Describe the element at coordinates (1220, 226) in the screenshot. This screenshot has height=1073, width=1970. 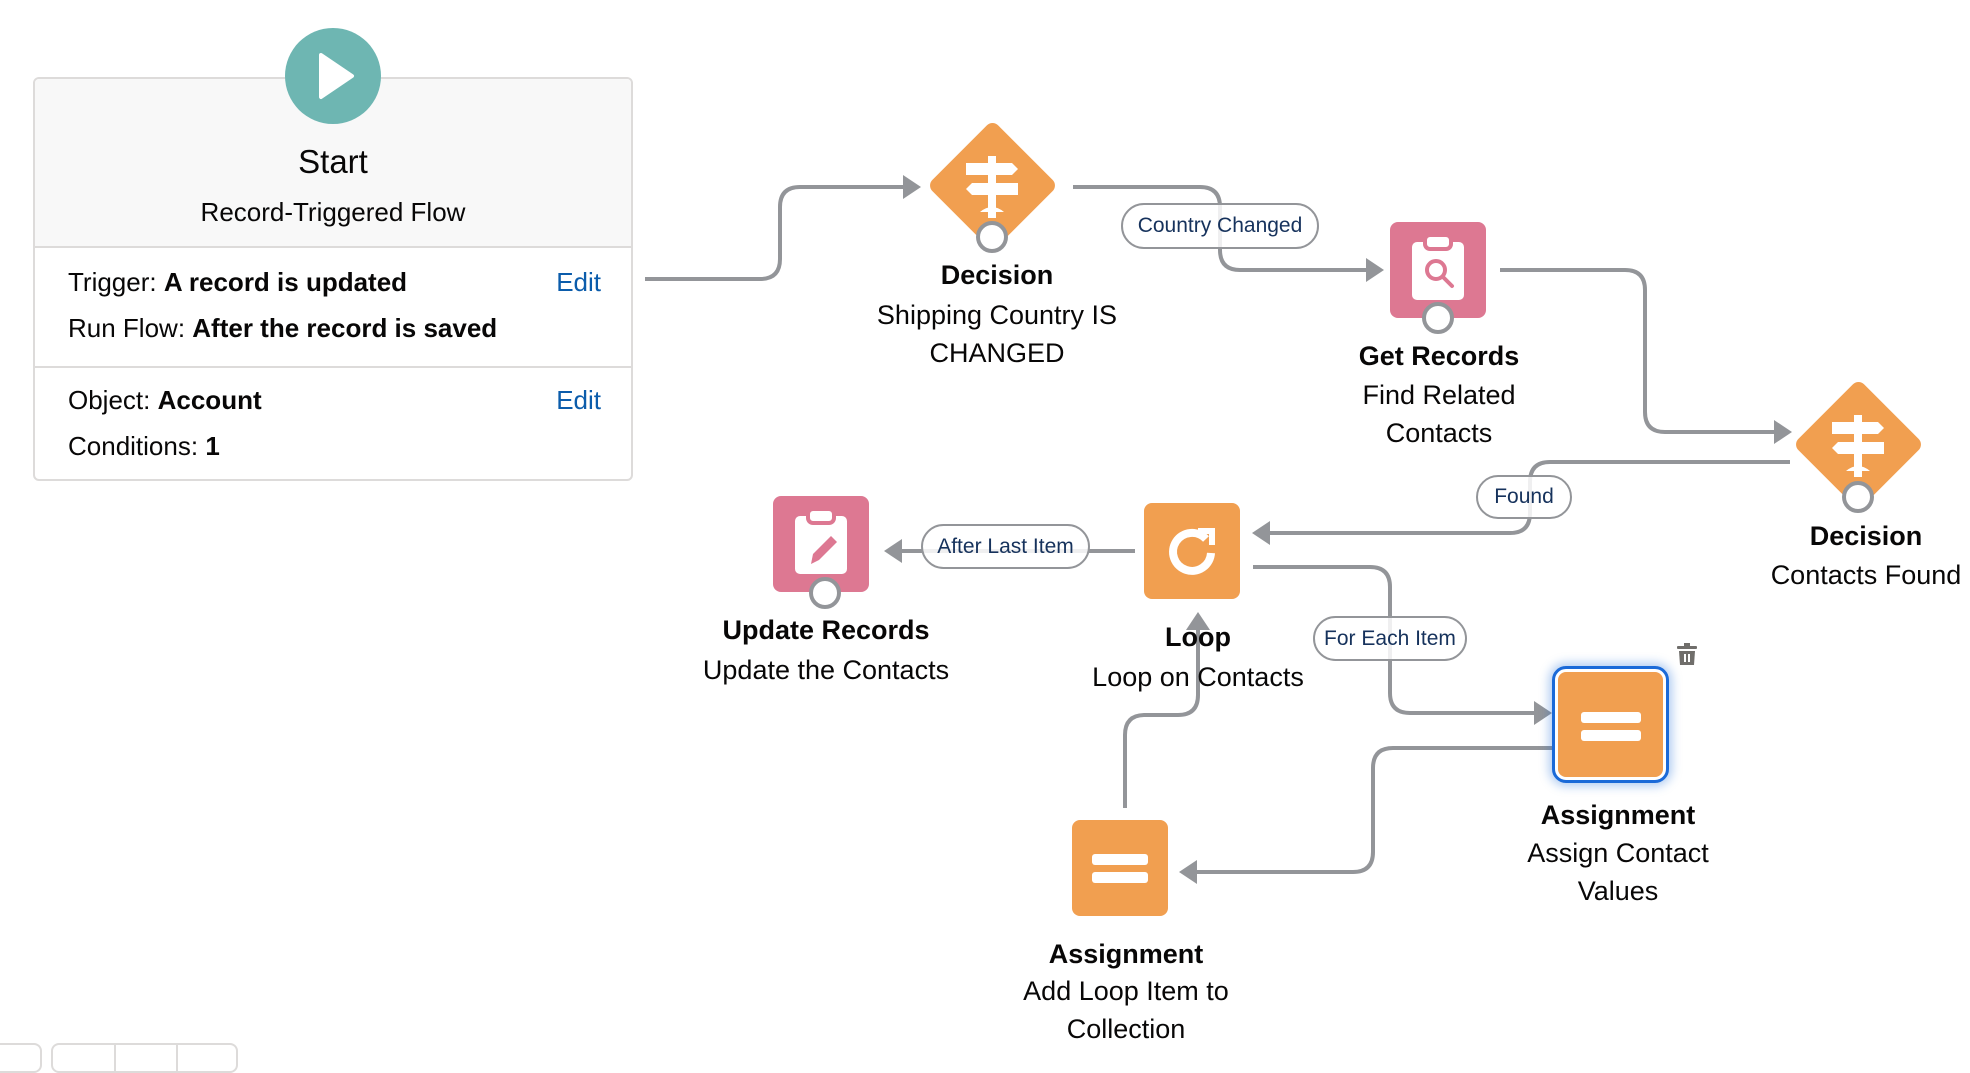
I see `connector-label-country-changed: Country Changed` at that location.